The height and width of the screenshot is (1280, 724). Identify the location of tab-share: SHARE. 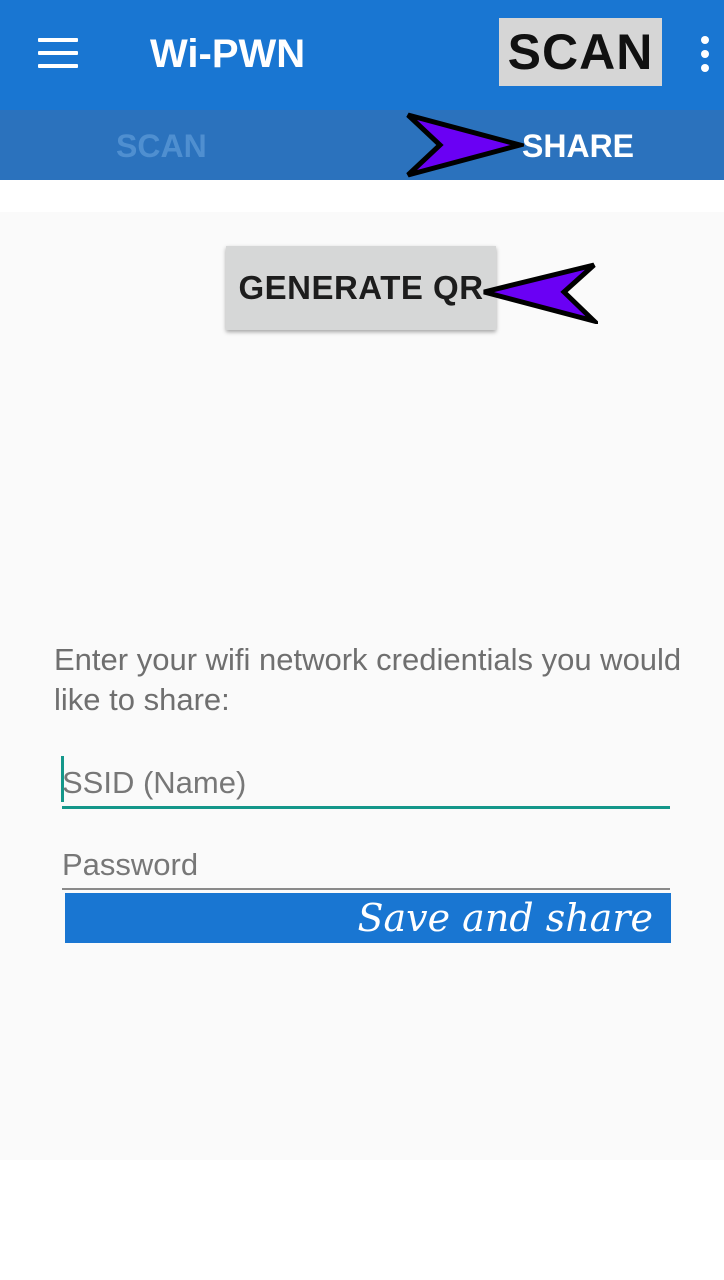
(578, 145).